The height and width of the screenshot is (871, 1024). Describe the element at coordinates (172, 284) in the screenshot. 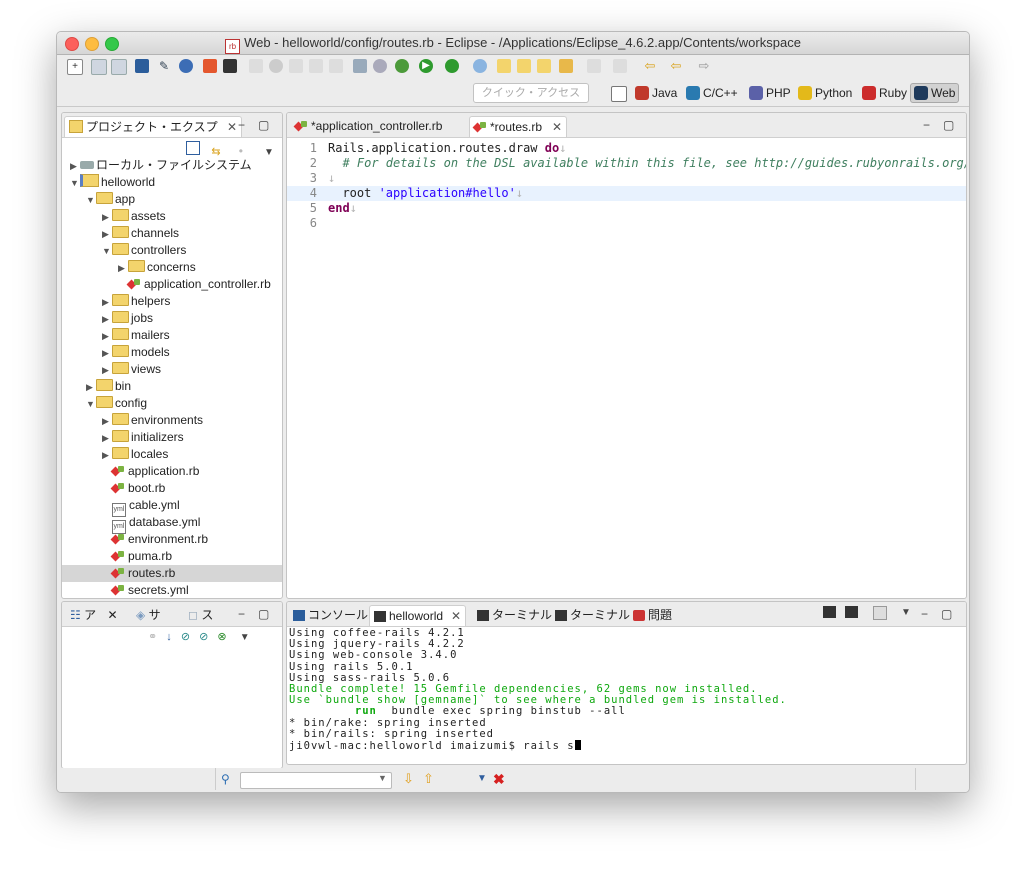

I see `tree-item: application_controller.rb` at that location.